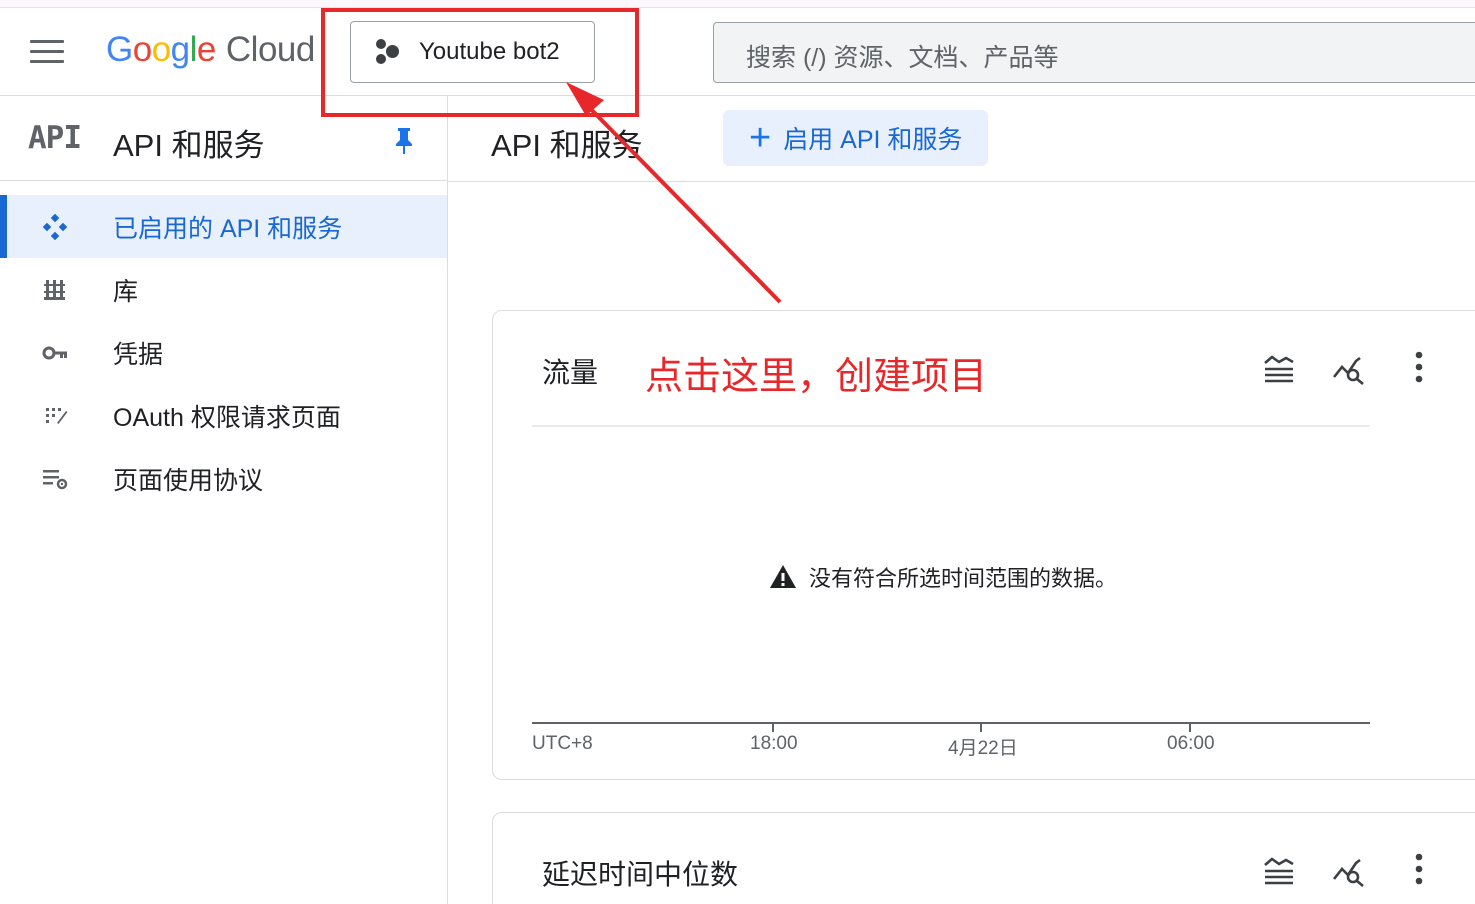  Describe the element at coordinates (1191, 743) in the screenshot. I see `x-axis-tick-label: 06:00` at that location.